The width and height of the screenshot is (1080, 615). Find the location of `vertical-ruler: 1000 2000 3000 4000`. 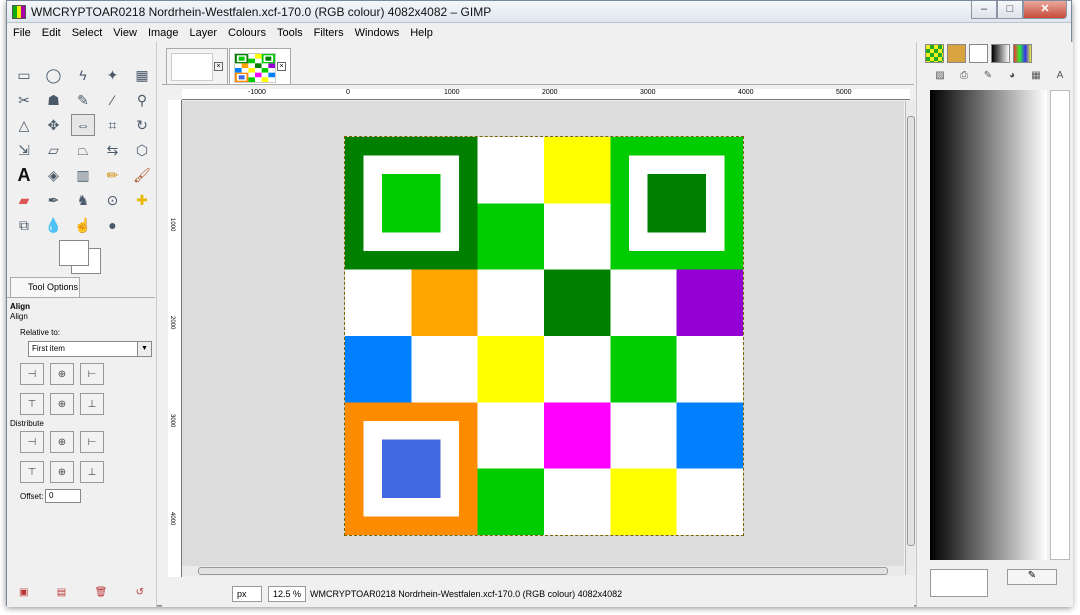

vertical-ruler: 1000 2000 3000 4000 is located at coordinates (175, 338).